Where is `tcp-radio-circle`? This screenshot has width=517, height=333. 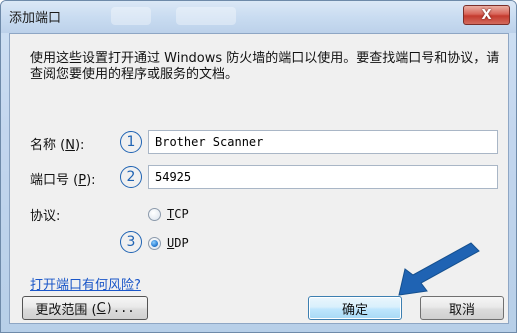 tcp-radio-circle is located at coordinates (154, 214).